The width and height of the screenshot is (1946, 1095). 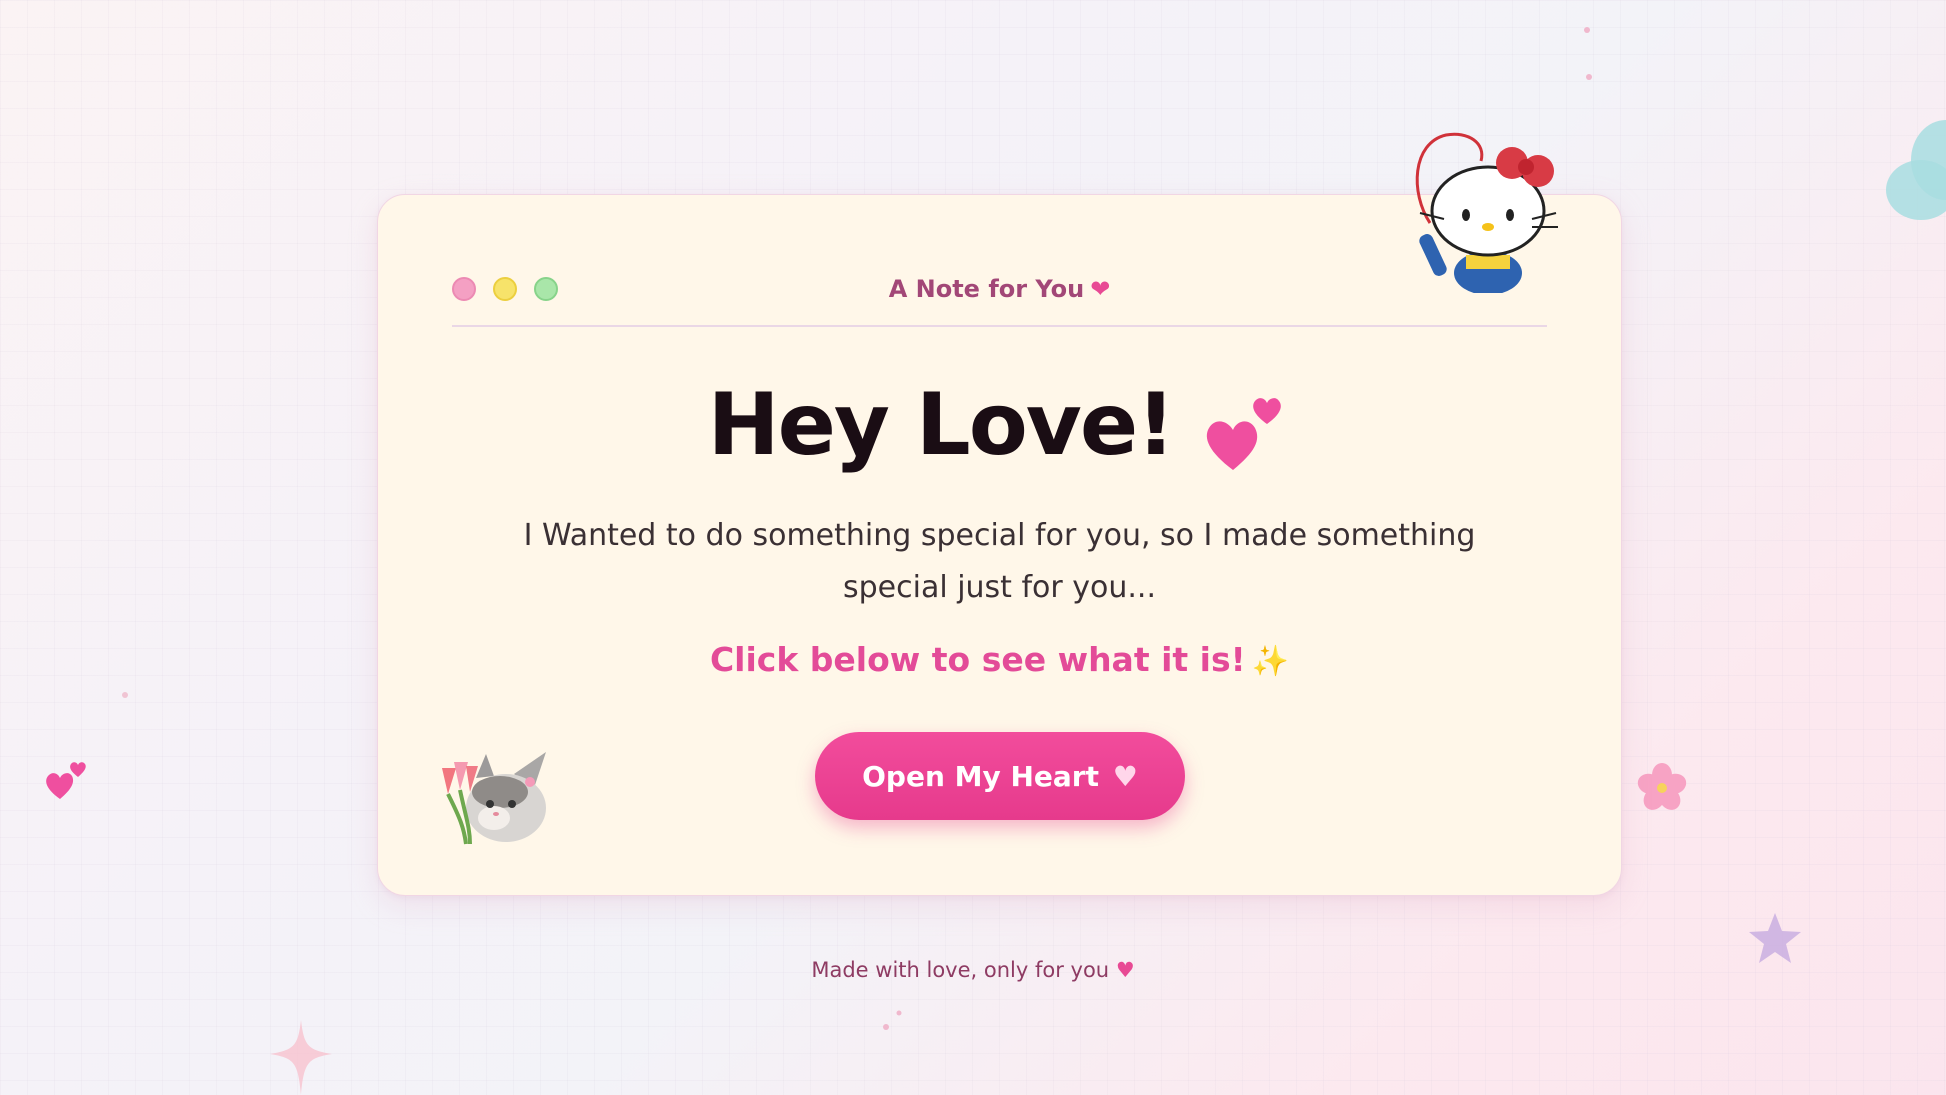 What do you see at coordinates (1270, 661) in the screenshot?
I see `sparkles-icon: ✨` at bounding box center [1270, 661].